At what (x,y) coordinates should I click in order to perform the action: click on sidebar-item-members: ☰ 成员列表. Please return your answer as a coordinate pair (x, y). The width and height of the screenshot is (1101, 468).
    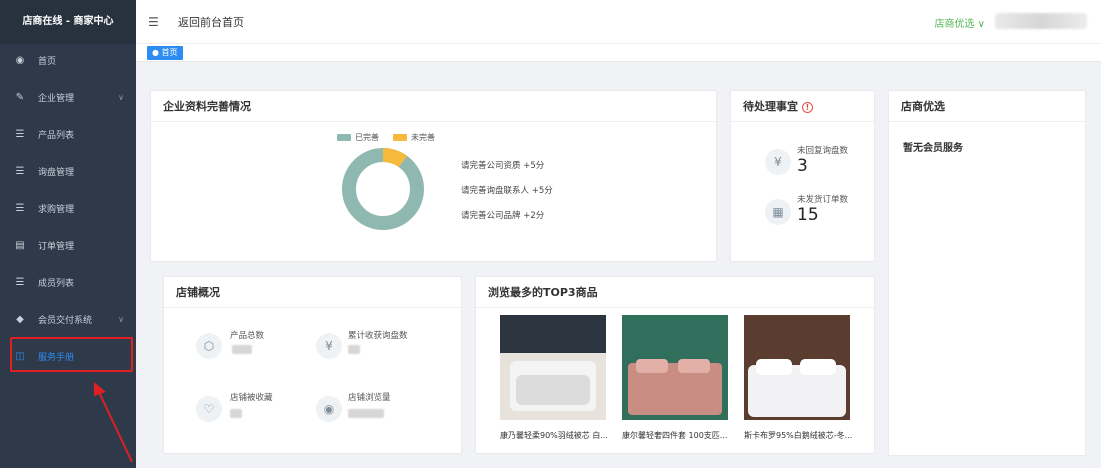
    Looking at the image, I should click on (68, 282).